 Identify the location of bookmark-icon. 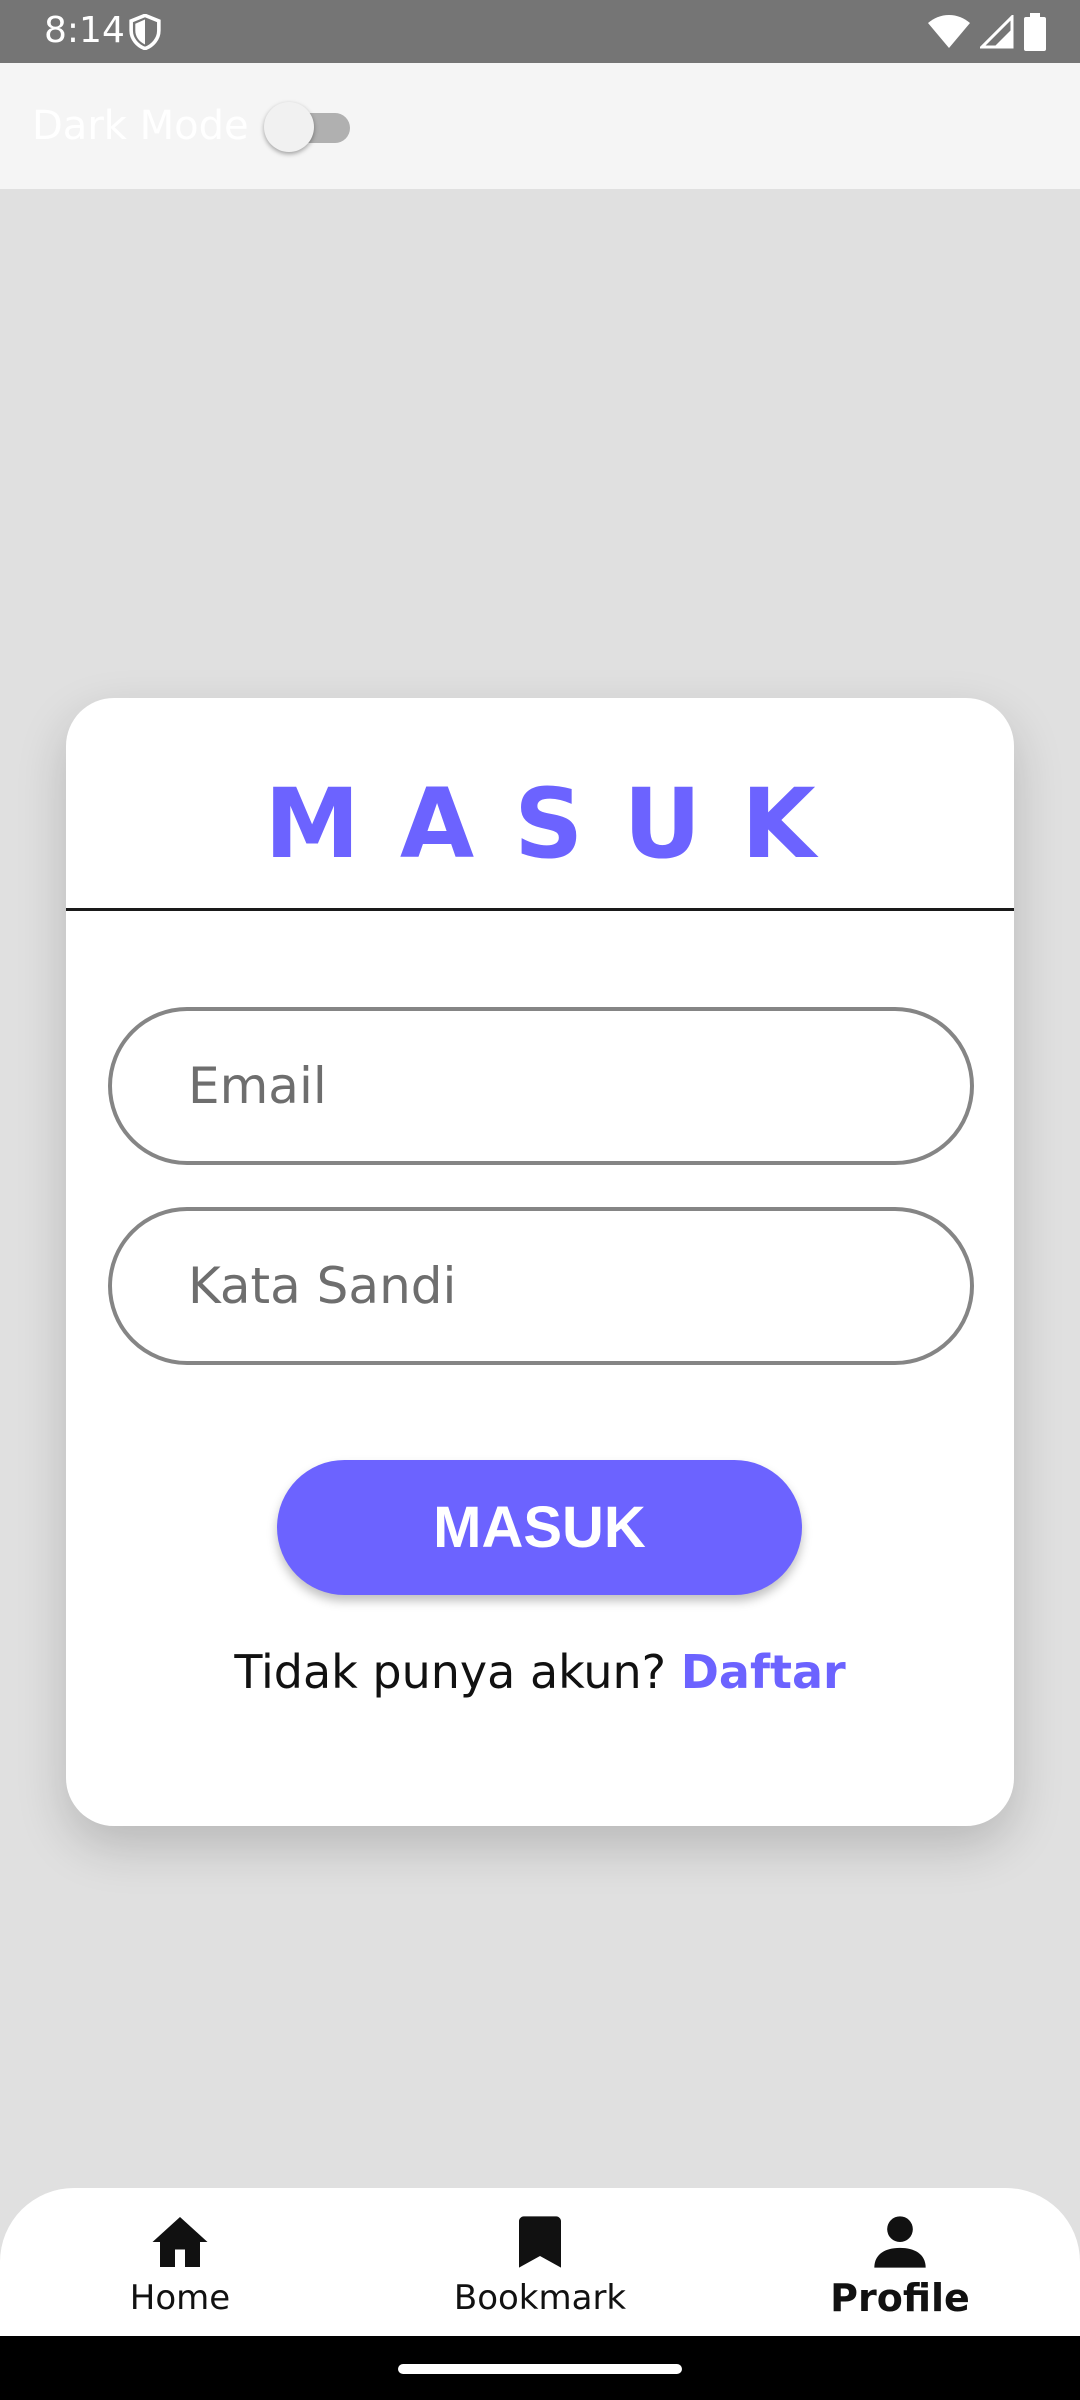
(540, 2242).